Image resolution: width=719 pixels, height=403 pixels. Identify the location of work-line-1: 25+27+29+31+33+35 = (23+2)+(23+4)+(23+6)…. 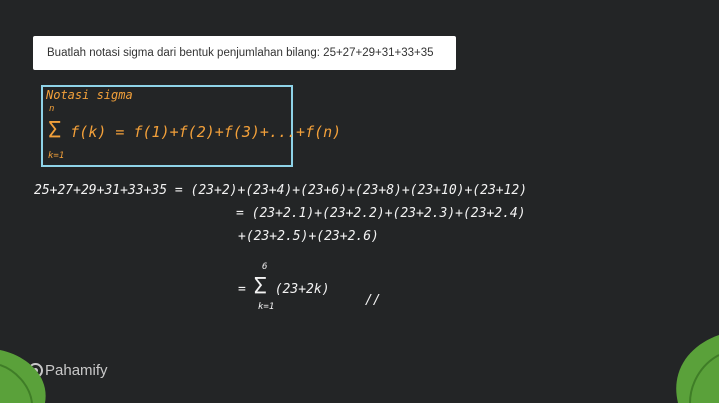
(281, 190).